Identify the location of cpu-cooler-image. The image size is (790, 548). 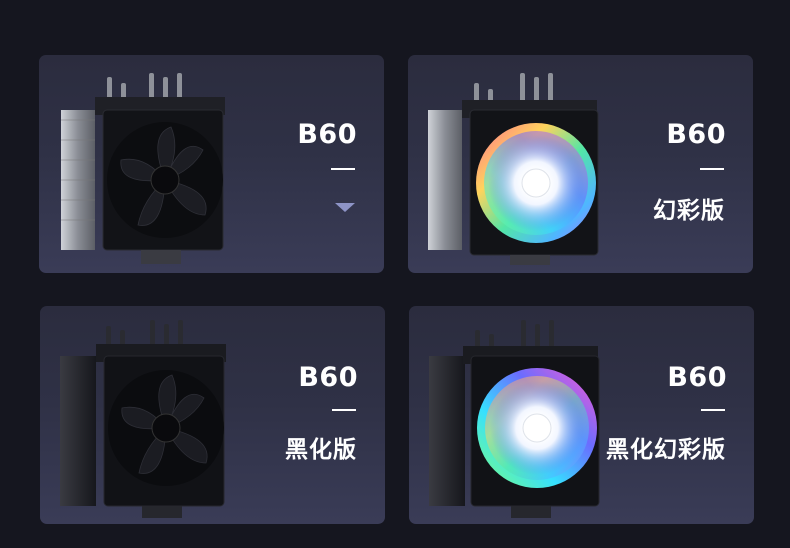
(143, 168).